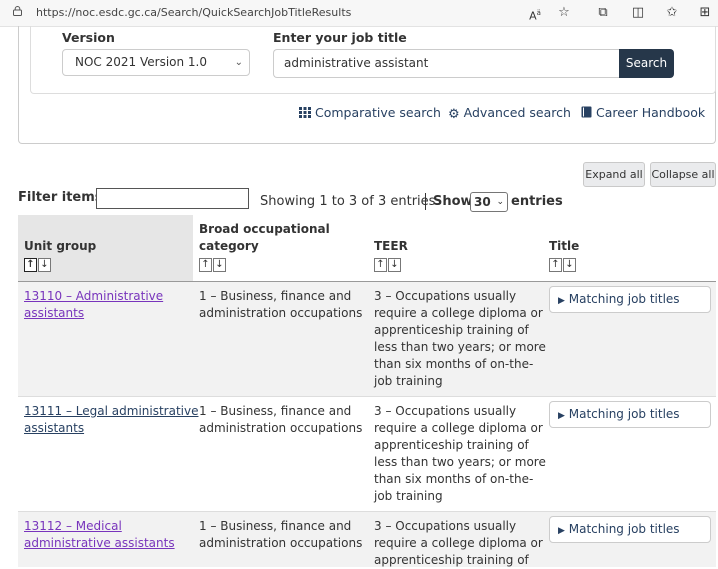 Image resolution: width=718 pixels, height=569 pixels. Describe the element at coordinates (17, 11) in the screenshot. I see `lock-icon` at that location.